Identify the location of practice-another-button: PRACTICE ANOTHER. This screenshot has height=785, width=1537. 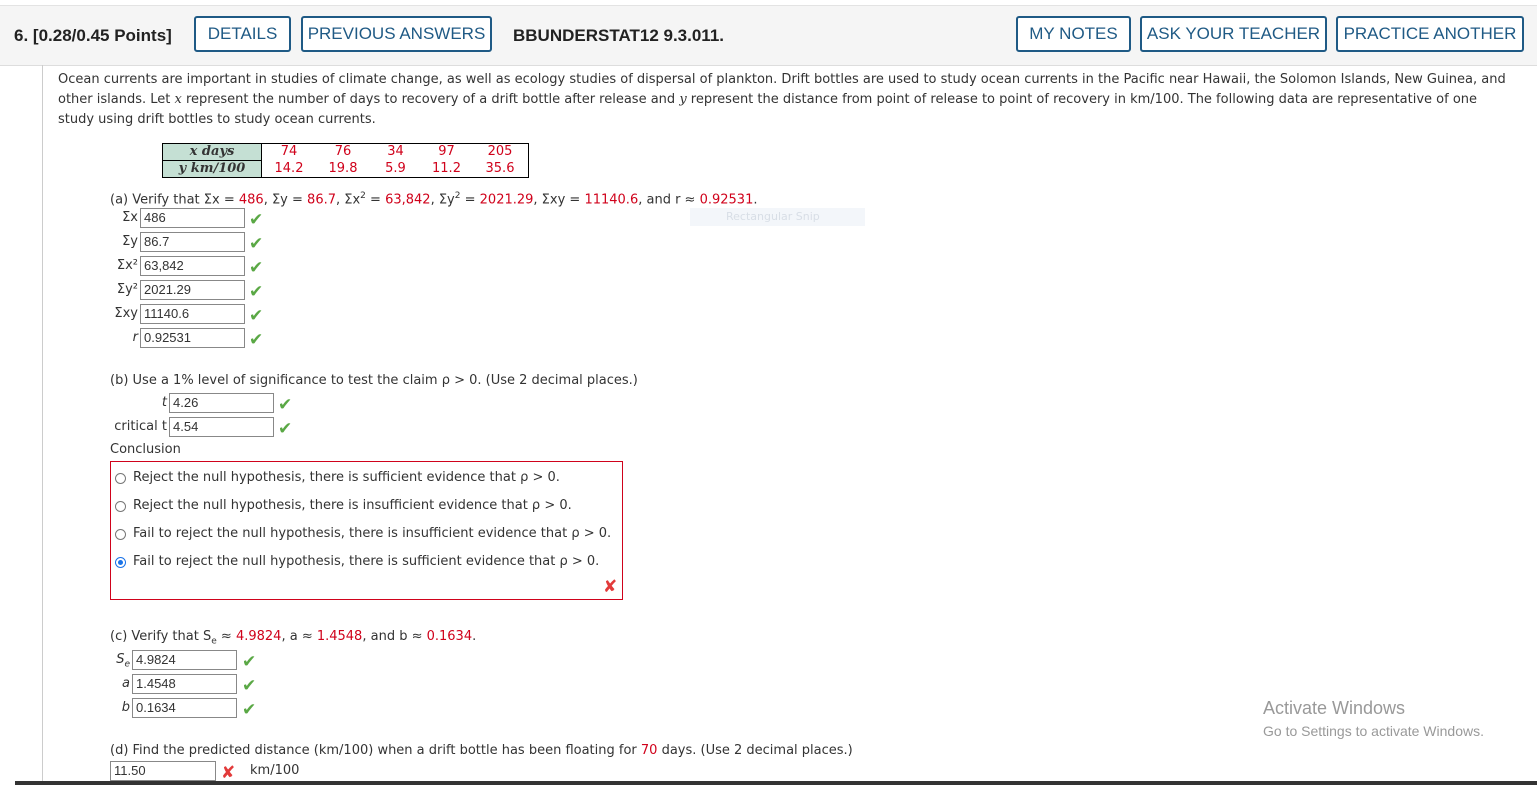
(1430, 34).